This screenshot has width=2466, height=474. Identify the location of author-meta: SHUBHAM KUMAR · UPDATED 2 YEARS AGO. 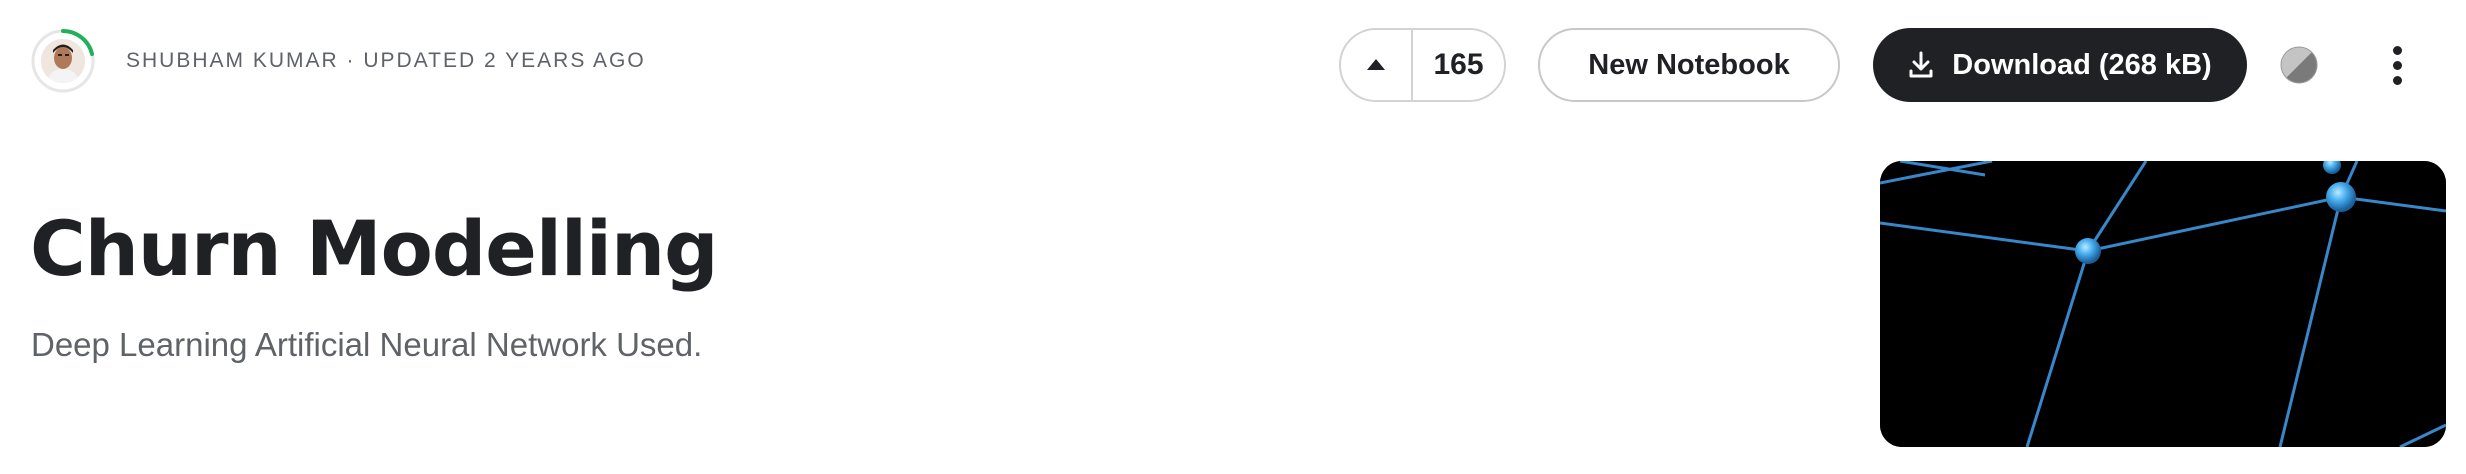
(338, 61).